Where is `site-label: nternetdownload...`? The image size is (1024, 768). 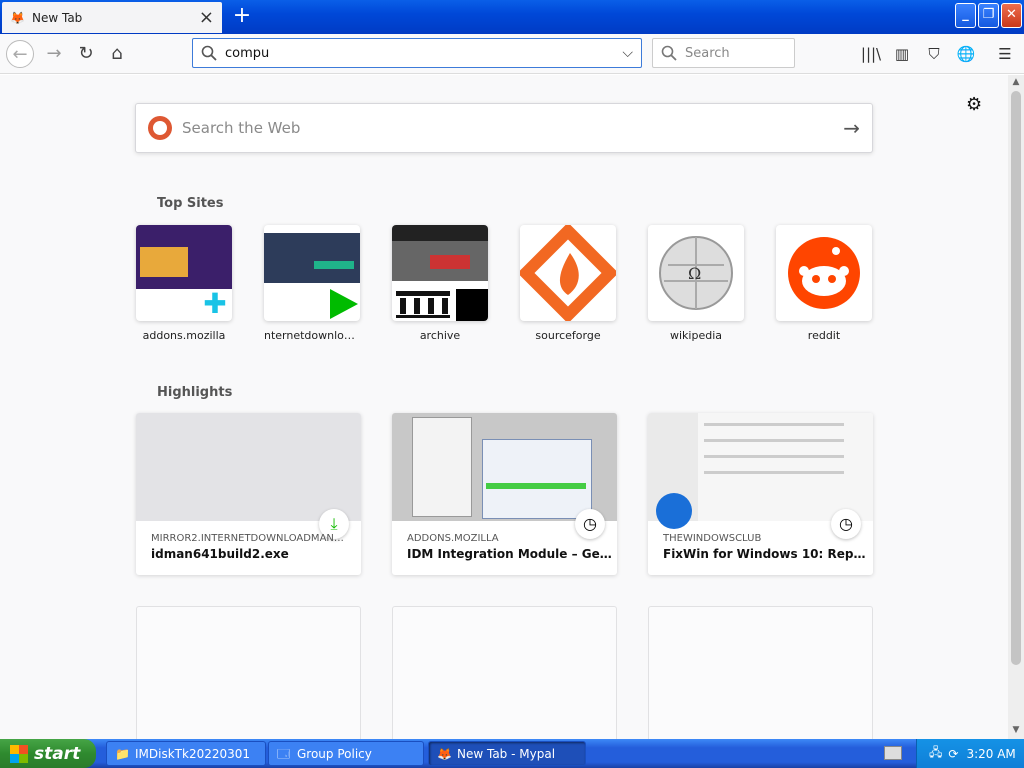 site-label: nternetdownload... is located at coordinates (312, 335).